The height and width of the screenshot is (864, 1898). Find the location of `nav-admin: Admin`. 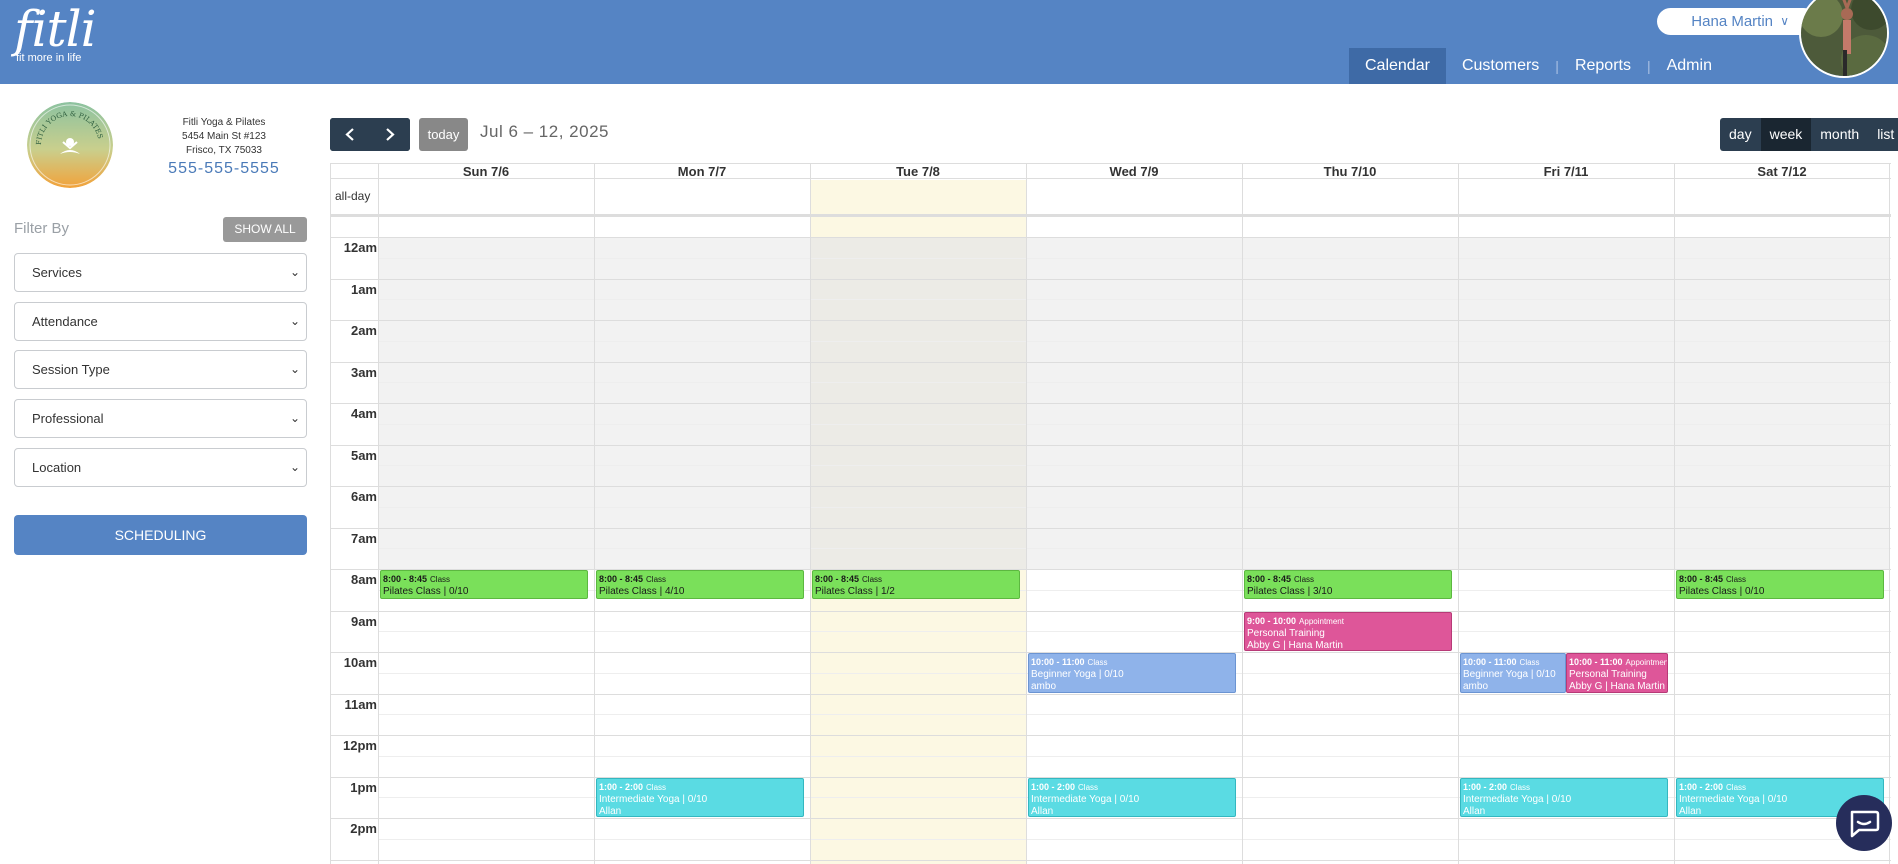

nav-admin: Admin is located at coordinates (1689, 66).